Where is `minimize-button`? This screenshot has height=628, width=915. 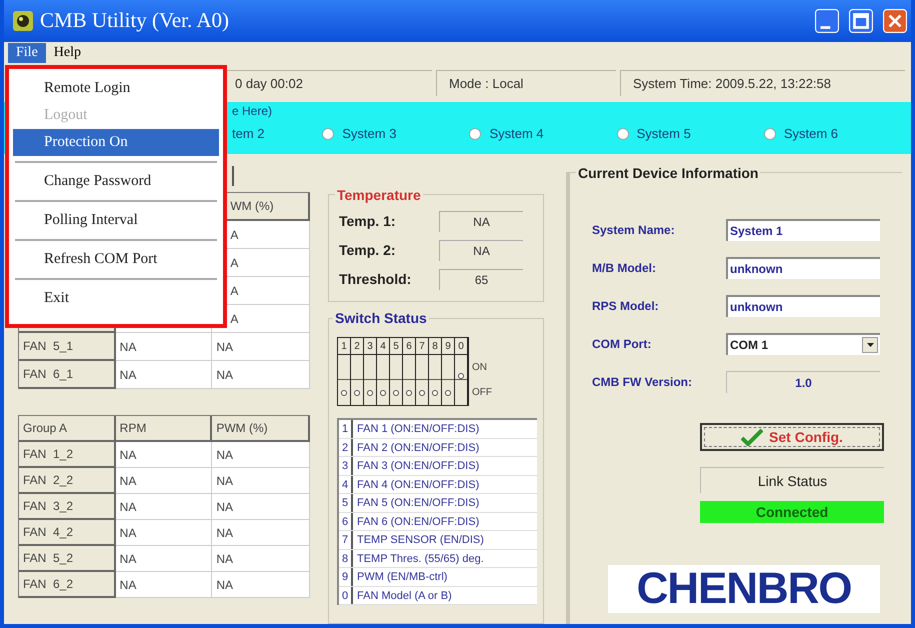 minimize-button is located at coordinates (827, 21).